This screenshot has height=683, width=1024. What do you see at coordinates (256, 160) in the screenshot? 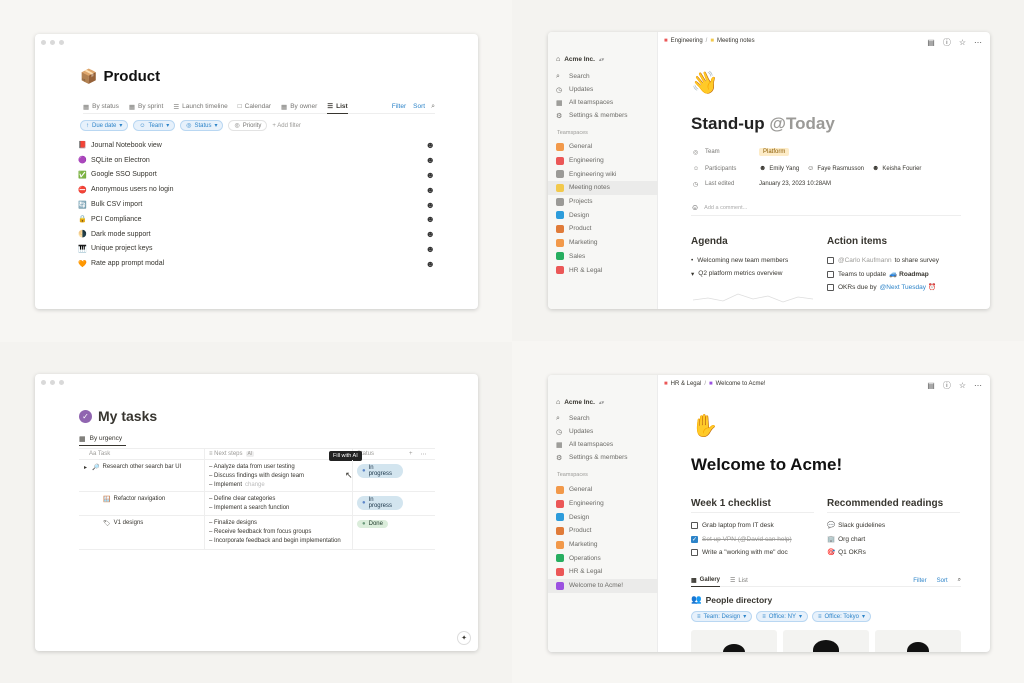
I see `list-item: 🟣 SQLite on Electron ☻` at bounding box center [256, 160].